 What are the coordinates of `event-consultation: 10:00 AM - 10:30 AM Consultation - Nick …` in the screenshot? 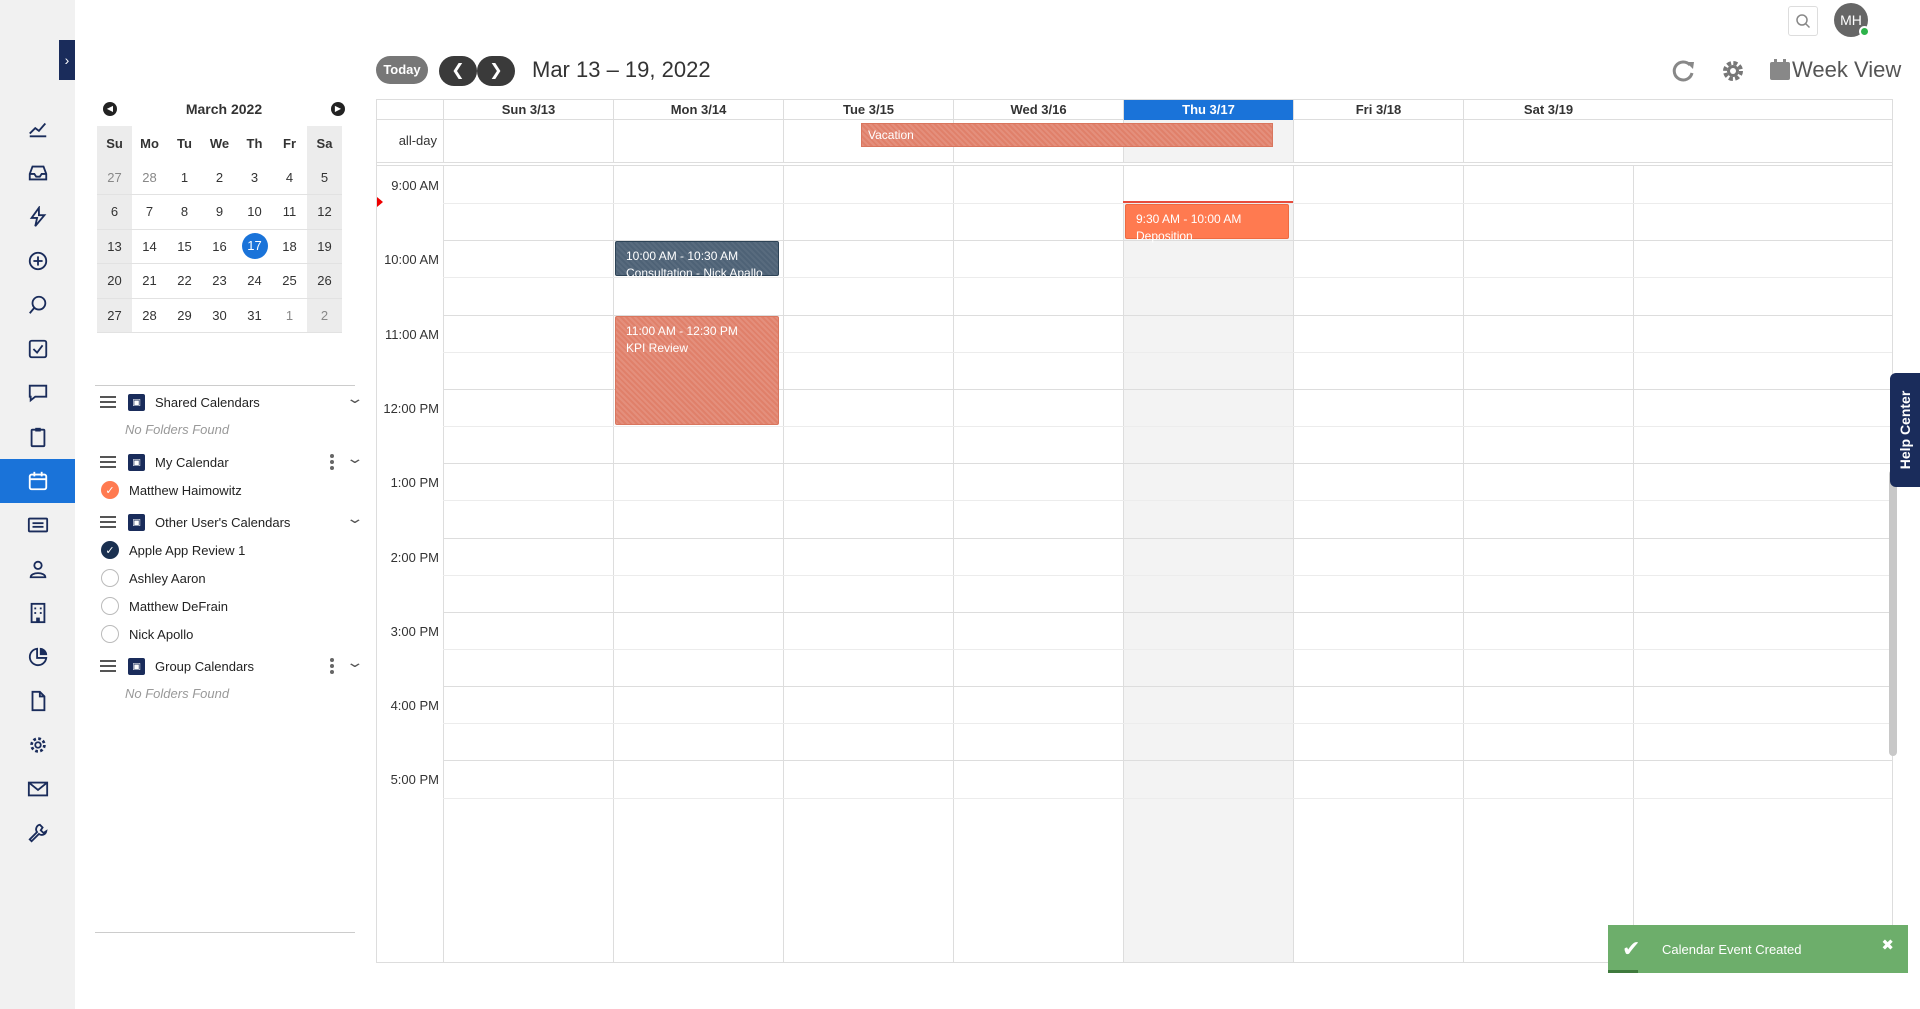 It's located at (697, 260).